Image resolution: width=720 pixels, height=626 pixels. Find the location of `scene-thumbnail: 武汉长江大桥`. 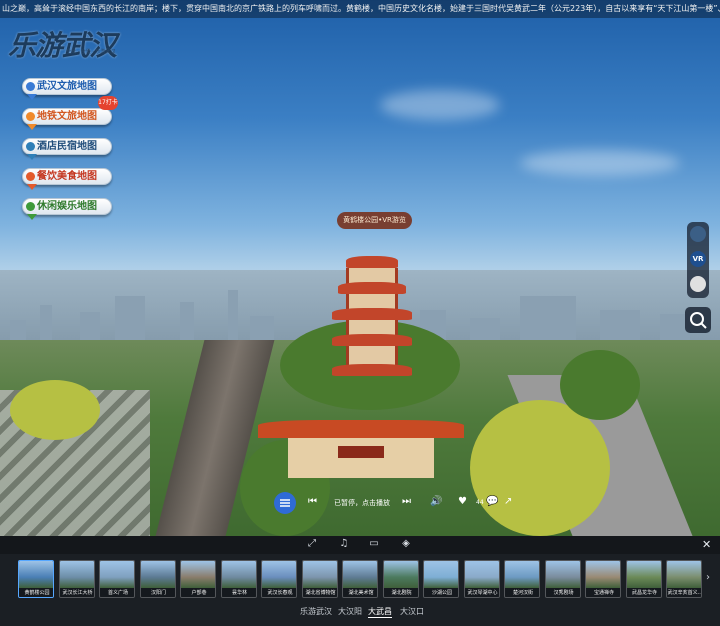

scene-thumbnail: 武汉长江大桥 is located at coordinates (76, 579).